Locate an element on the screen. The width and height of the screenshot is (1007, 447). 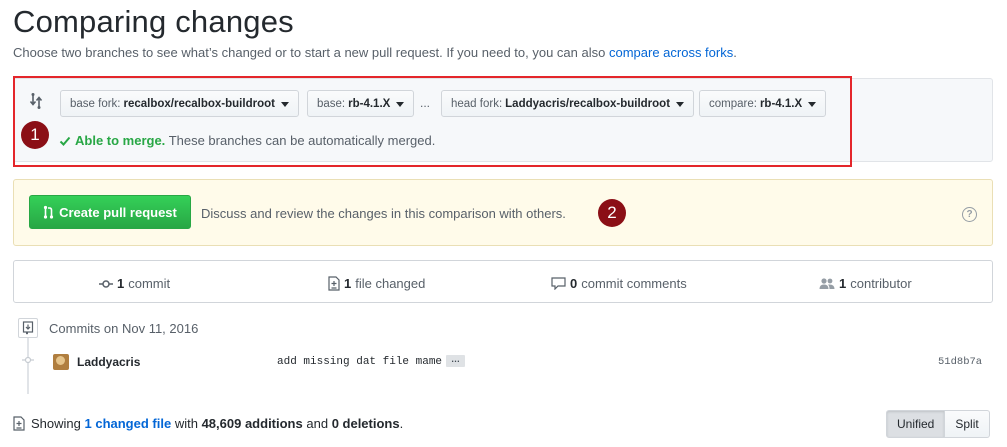
page-title: Comparing changes is located at coordinates (153, 21).